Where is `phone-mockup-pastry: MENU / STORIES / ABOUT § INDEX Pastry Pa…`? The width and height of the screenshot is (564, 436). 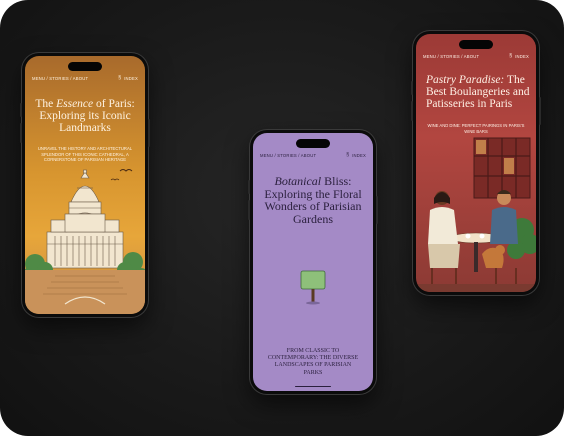
phone-mockup-pastry: MENU / STORIES / ABOUT § INDEX Pastry Pa… is located at coordinates (476, 163).